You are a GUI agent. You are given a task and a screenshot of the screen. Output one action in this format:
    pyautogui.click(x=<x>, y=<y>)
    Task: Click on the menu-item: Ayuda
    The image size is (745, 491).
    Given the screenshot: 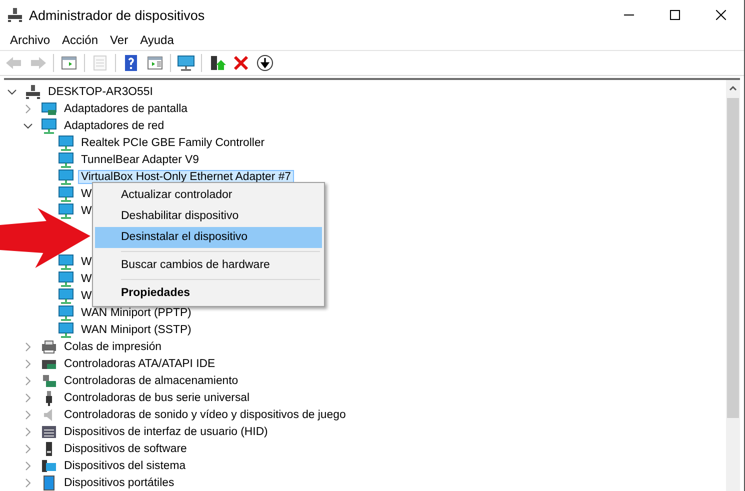 What is the action you would take?
    pyautogui.click(x=157, y=40)
    